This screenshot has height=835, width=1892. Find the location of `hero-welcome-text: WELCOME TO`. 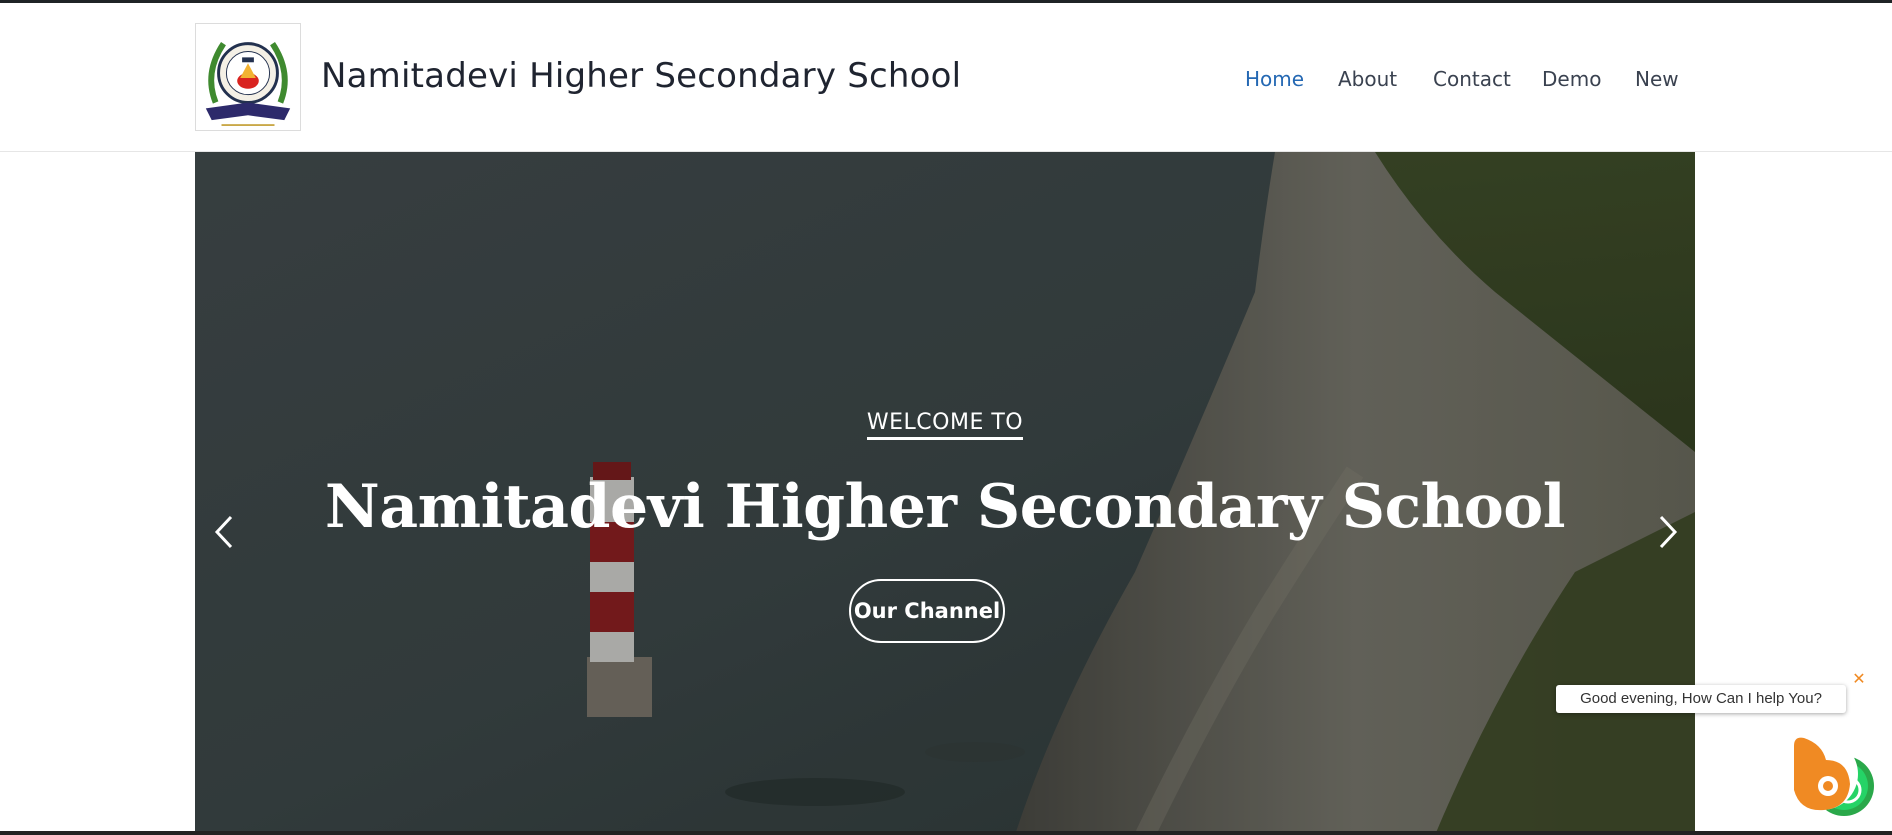

hero-welcome-text: WELCOME TO is located at coordinates (945, 425).